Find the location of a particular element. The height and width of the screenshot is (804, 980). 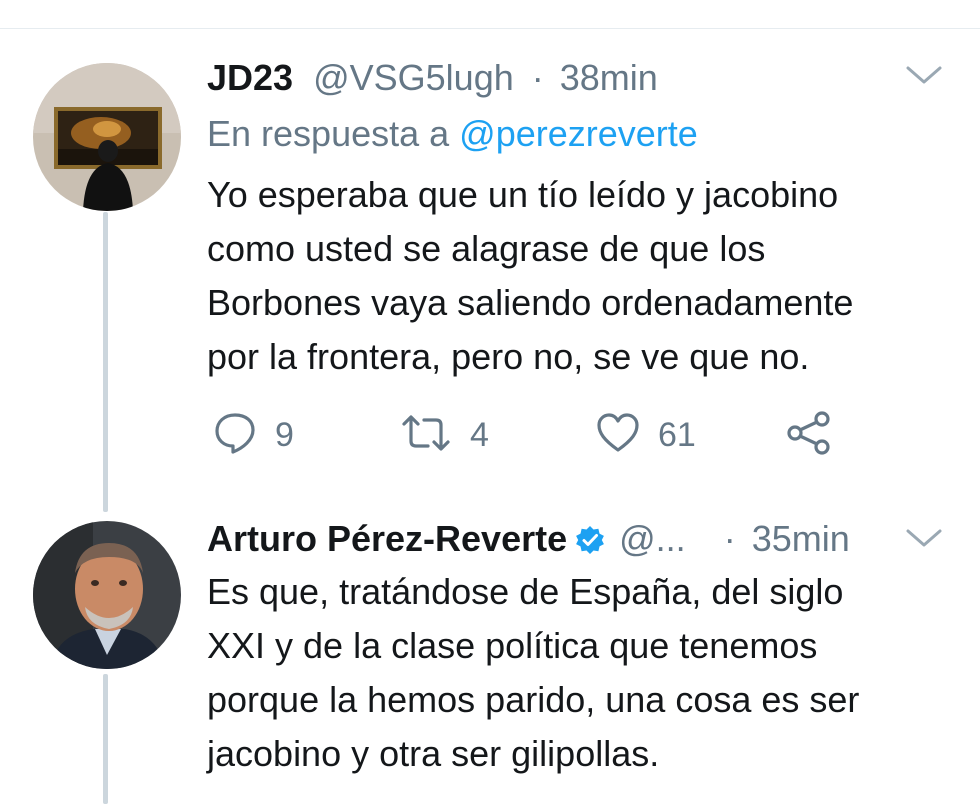

retweet-count: 4 is located at coordinates (479, 434).